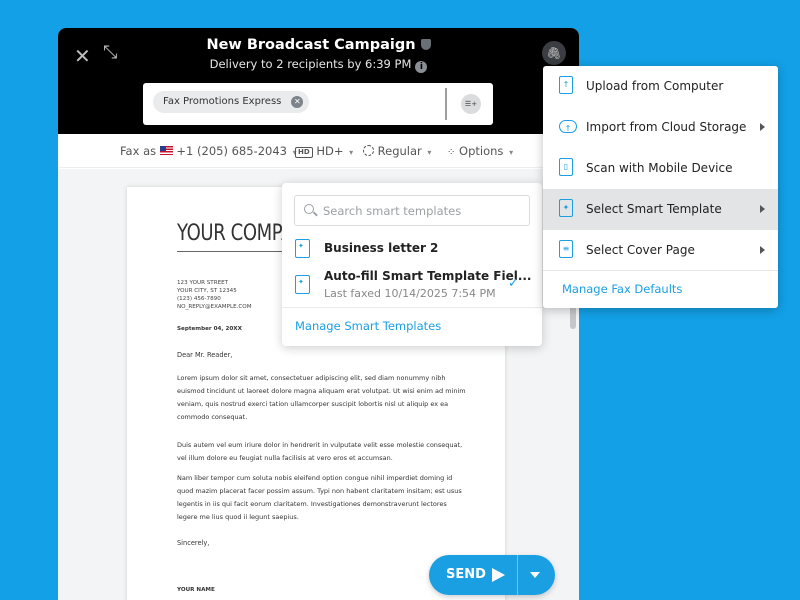 This screenshot has height=600, width=800. I want to click on speed-value: Regular, so click(399, 151).